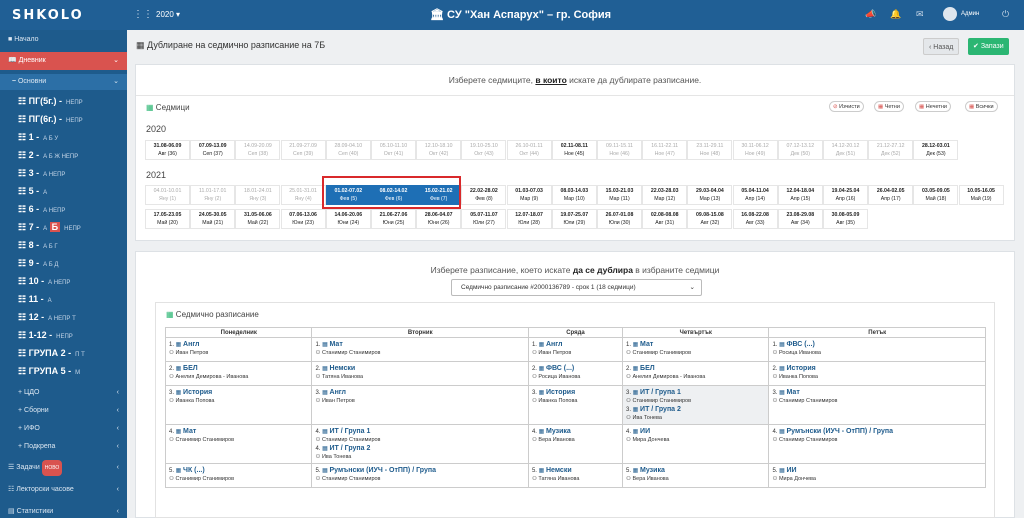 This screenshot has height=518, width=1024. What do you see at coordinates (35, 299) in the screenshot?
I see `sidebar-class-11: ☷ 11 -А` at bounding box center [35, 299].